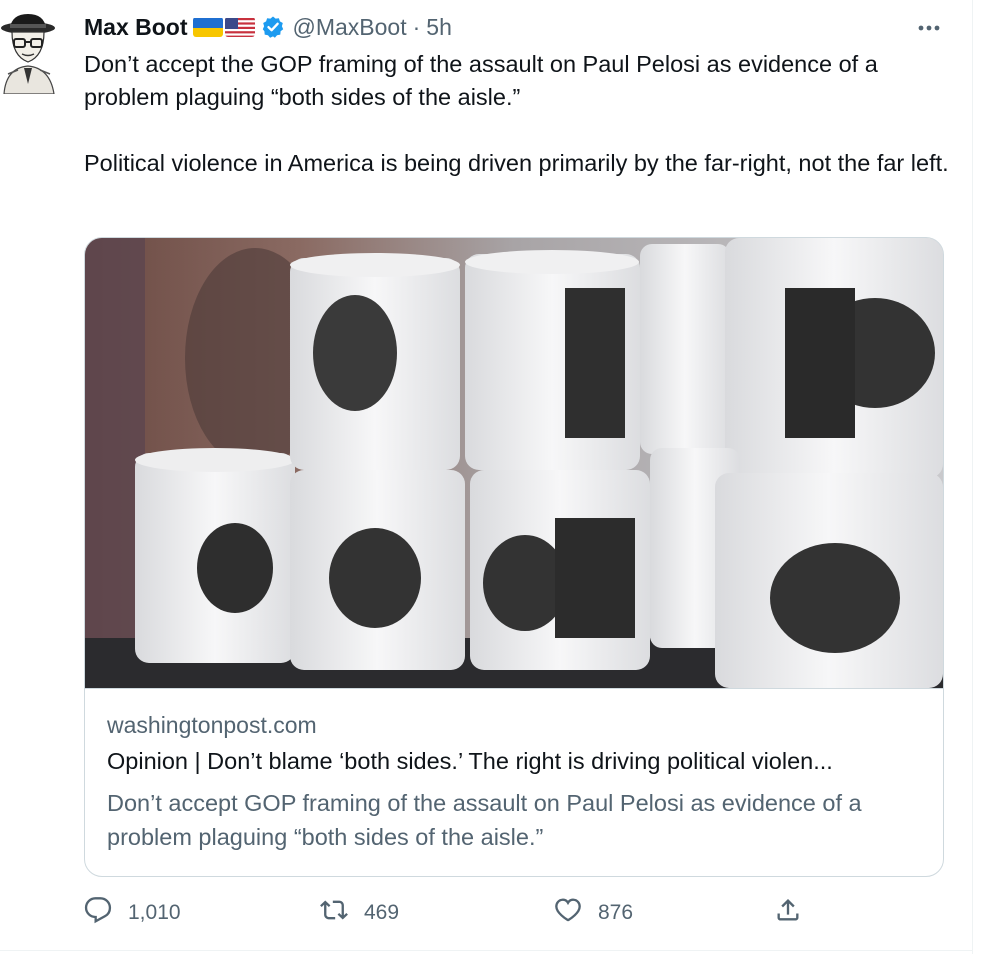  What do you see at coordinates (350, 27) in the screenshot?
I see `author-handle: @MaxBoot` at bounding box center [350, 27].